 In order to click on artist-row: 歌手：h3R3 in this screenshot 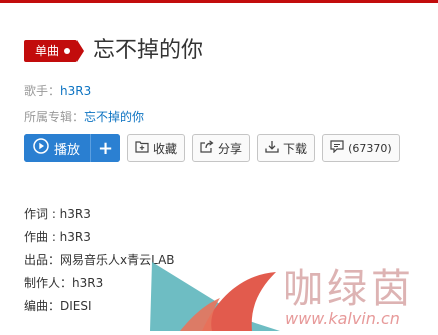, I will do `click(57, 90)`.